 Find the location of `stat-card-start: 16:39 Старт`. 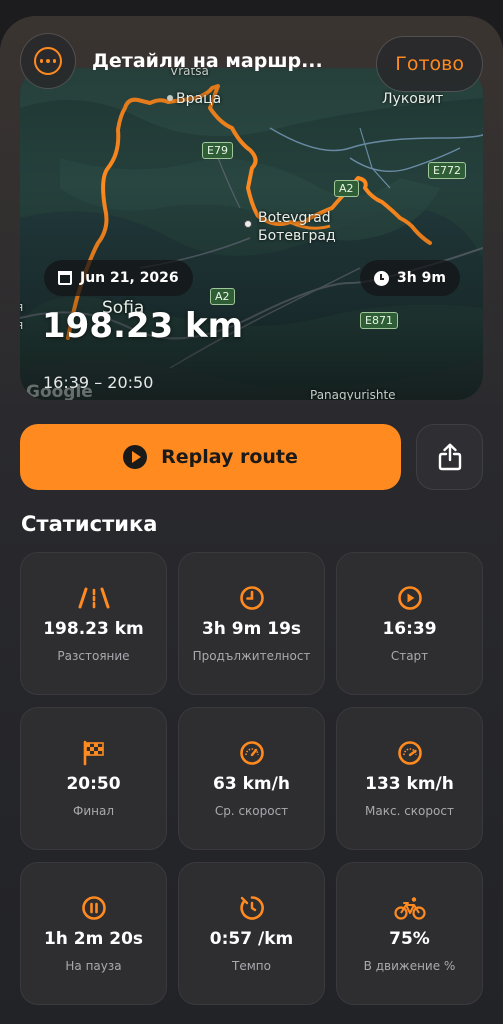

stat-card-start: 16:39 Старт is located at coordinates (409, 623).